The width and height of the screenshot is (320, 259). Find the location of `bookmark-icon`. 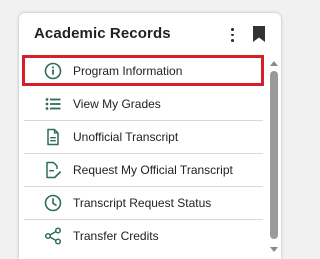

bookmark-icon is located at coordinates (259, 34).